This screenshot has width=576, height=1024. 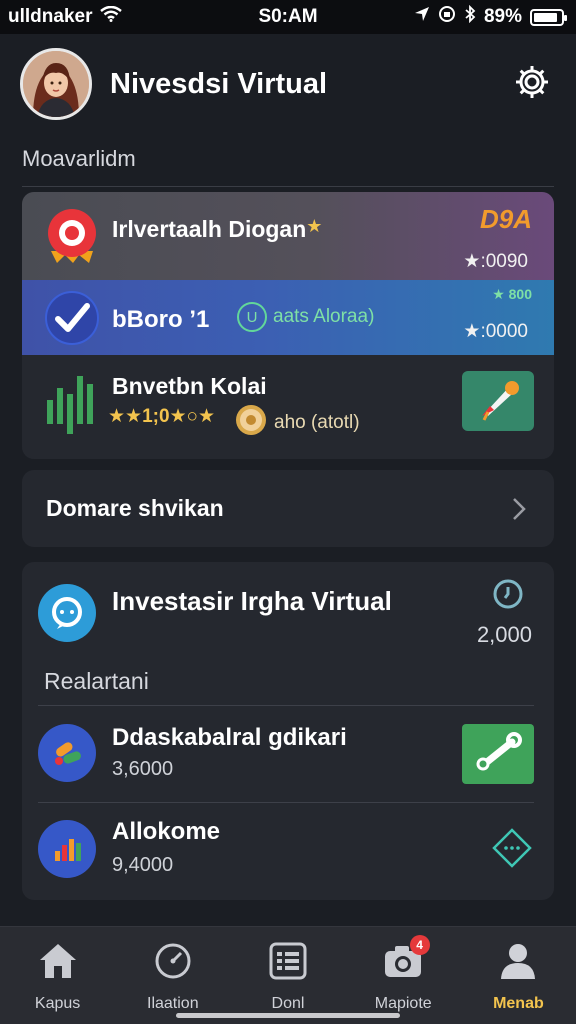 I want to click on target-icon, so click(x=72, y=236).